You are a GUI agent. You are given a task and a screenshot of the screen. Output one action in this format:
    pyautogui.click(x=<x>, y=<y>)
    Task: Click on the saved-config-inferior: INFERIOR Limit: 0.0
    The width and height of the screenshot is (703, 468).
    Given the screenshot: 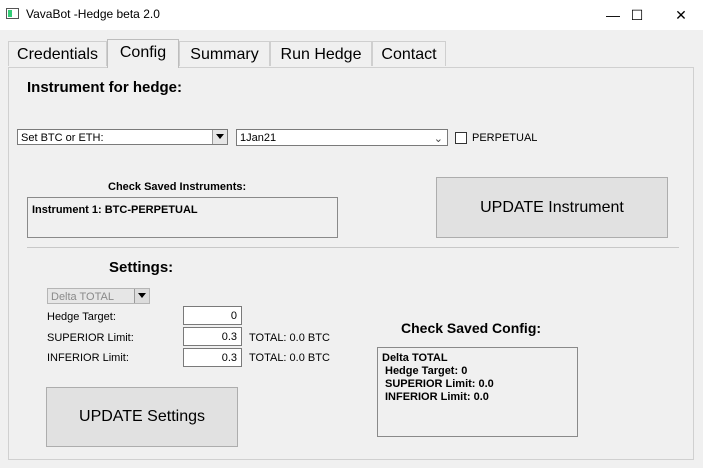 What is the action you would take?
    pyautogui.click(x=437, y=397)
    